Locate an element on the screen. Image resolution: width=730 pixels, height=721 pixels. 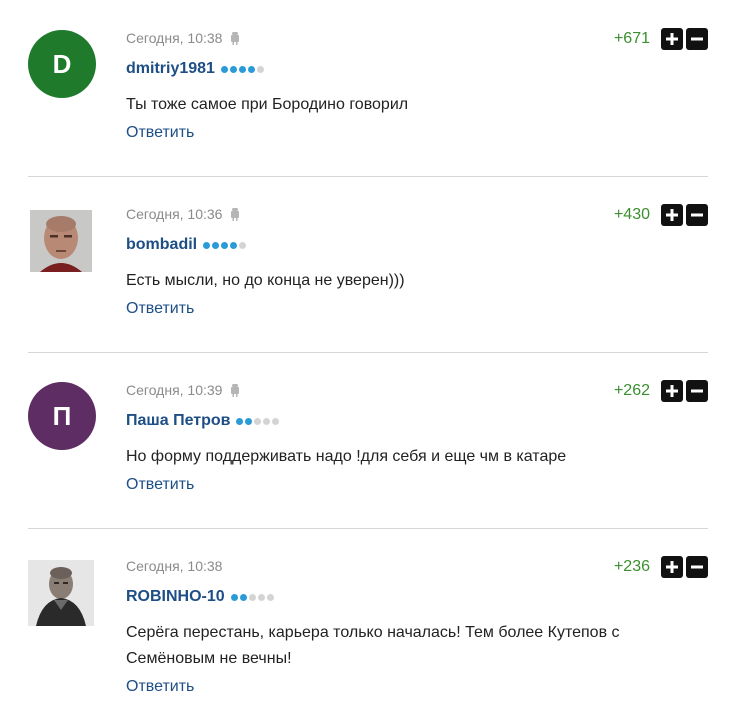
avatar-letter: П is located at coordinates (62, 415).